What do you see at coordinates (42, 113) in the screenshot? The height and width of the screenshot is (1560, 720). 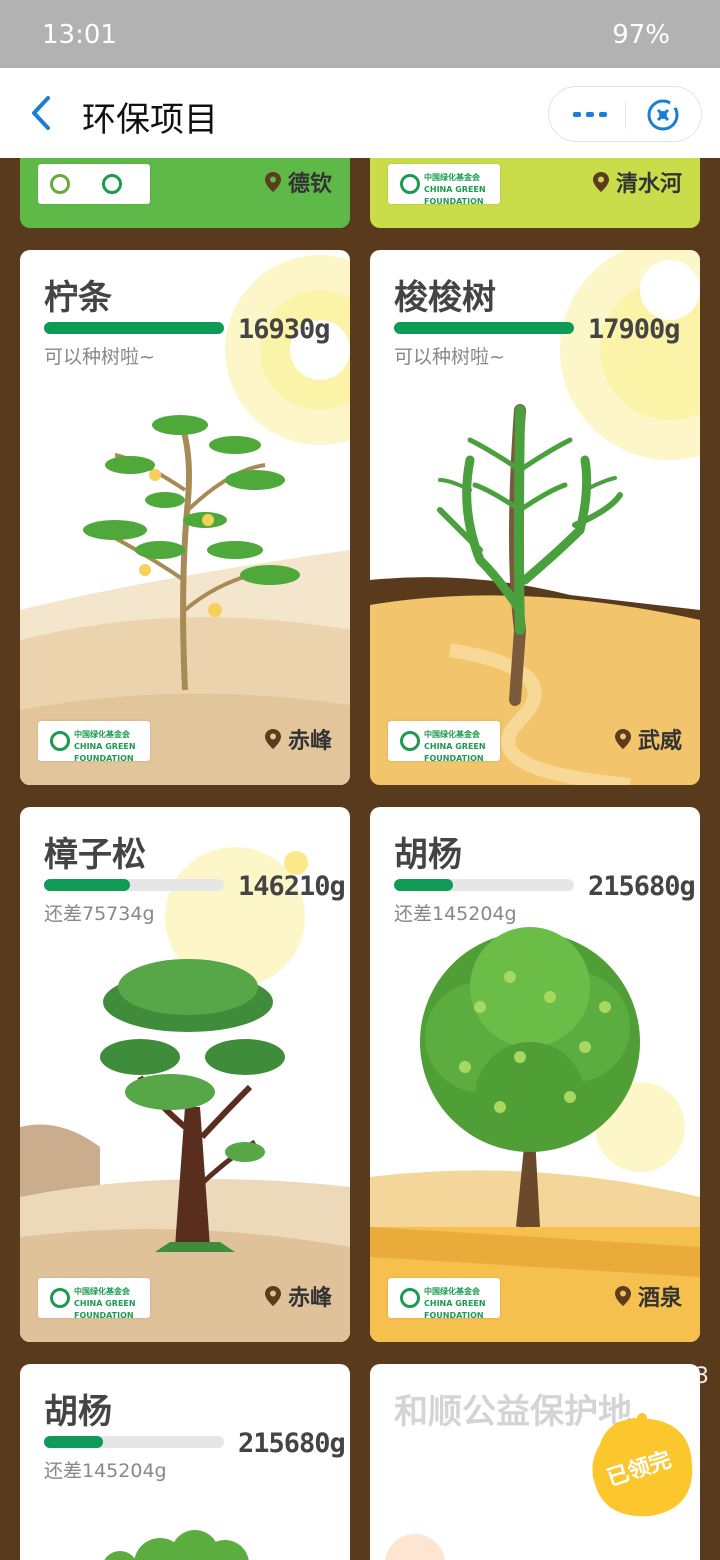 I see `back-arrow-icon` at bounding box center [42, 113].